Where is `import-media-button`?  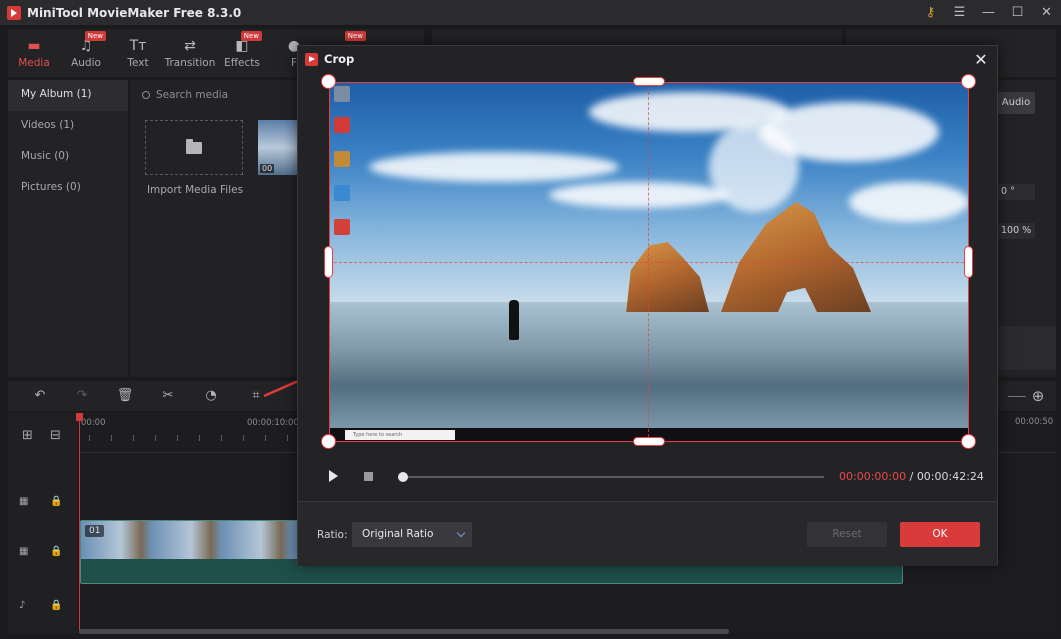
import-media-button is located at coordinates (194, 147).